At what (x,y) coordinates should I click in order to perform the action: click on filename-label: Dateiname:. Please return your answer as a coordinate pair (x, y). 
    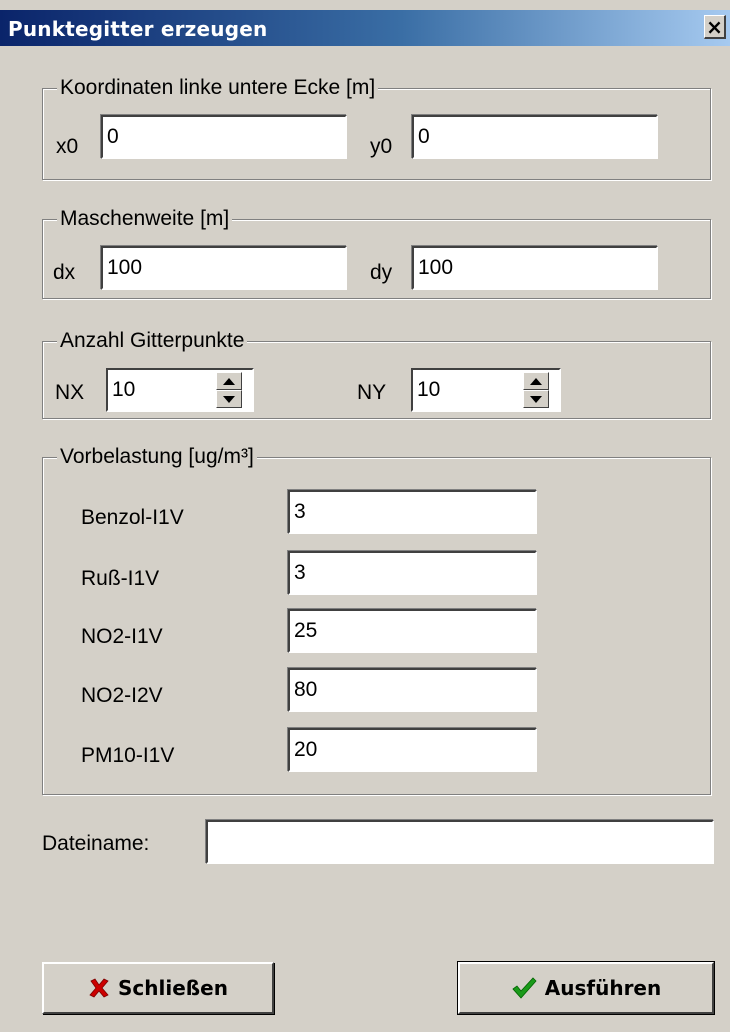
    Looking at the image, I should click on (96, 843).